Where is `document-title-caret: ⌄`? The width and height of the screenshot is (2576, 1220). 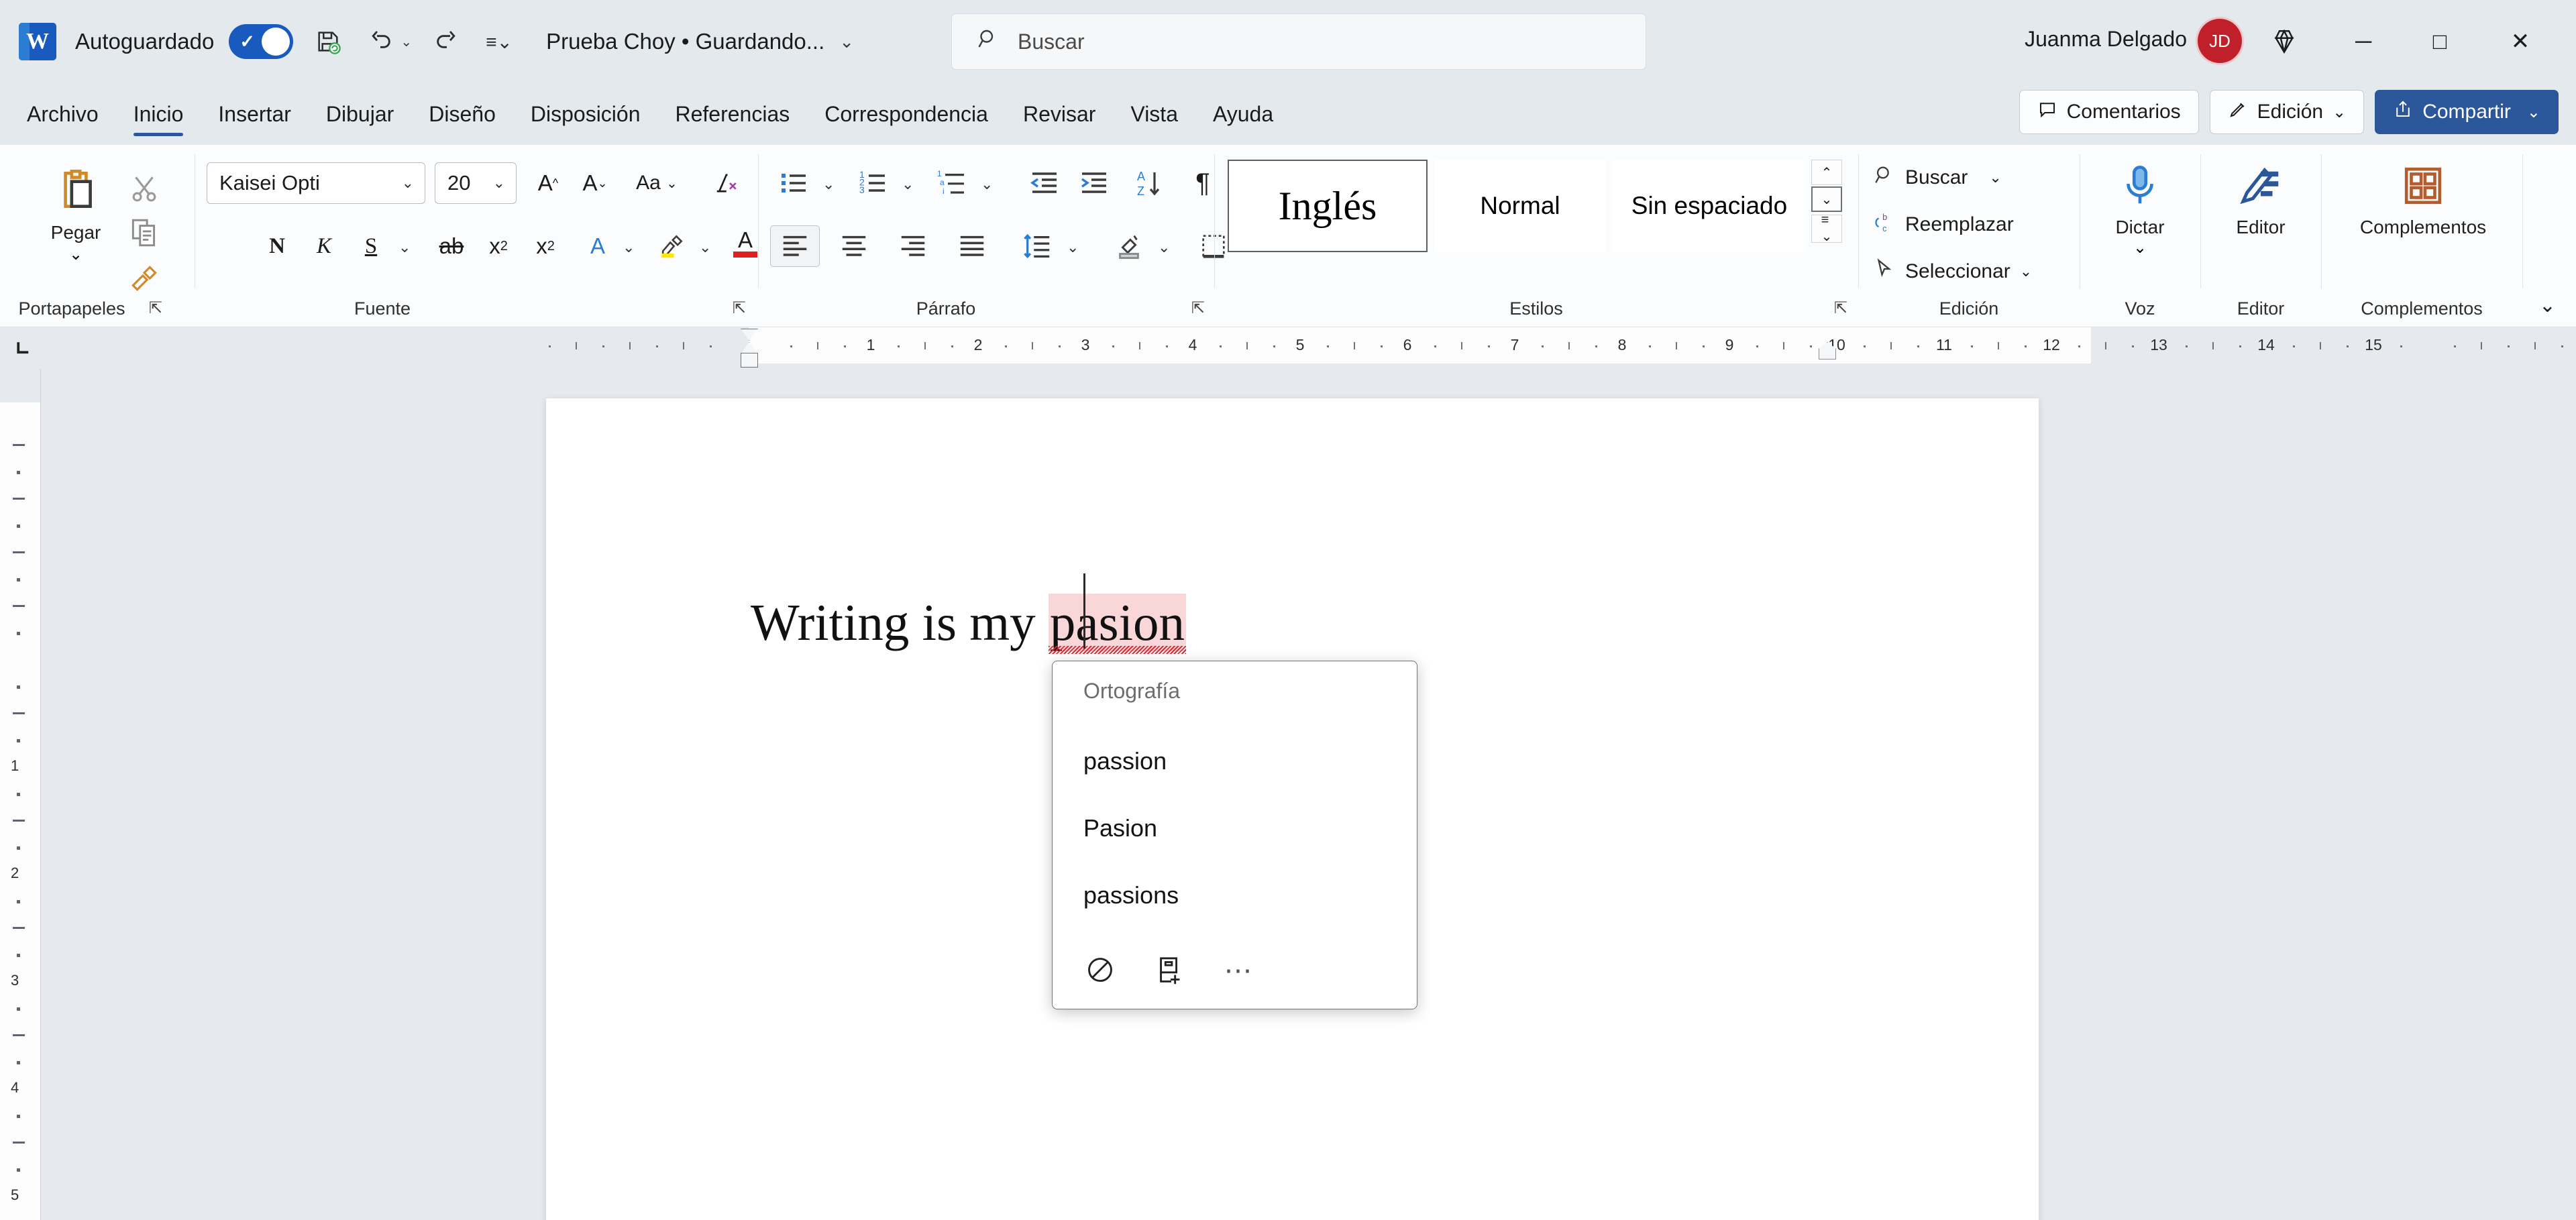
document-title-caret: ⌄ is located at coordinates (846, 42).